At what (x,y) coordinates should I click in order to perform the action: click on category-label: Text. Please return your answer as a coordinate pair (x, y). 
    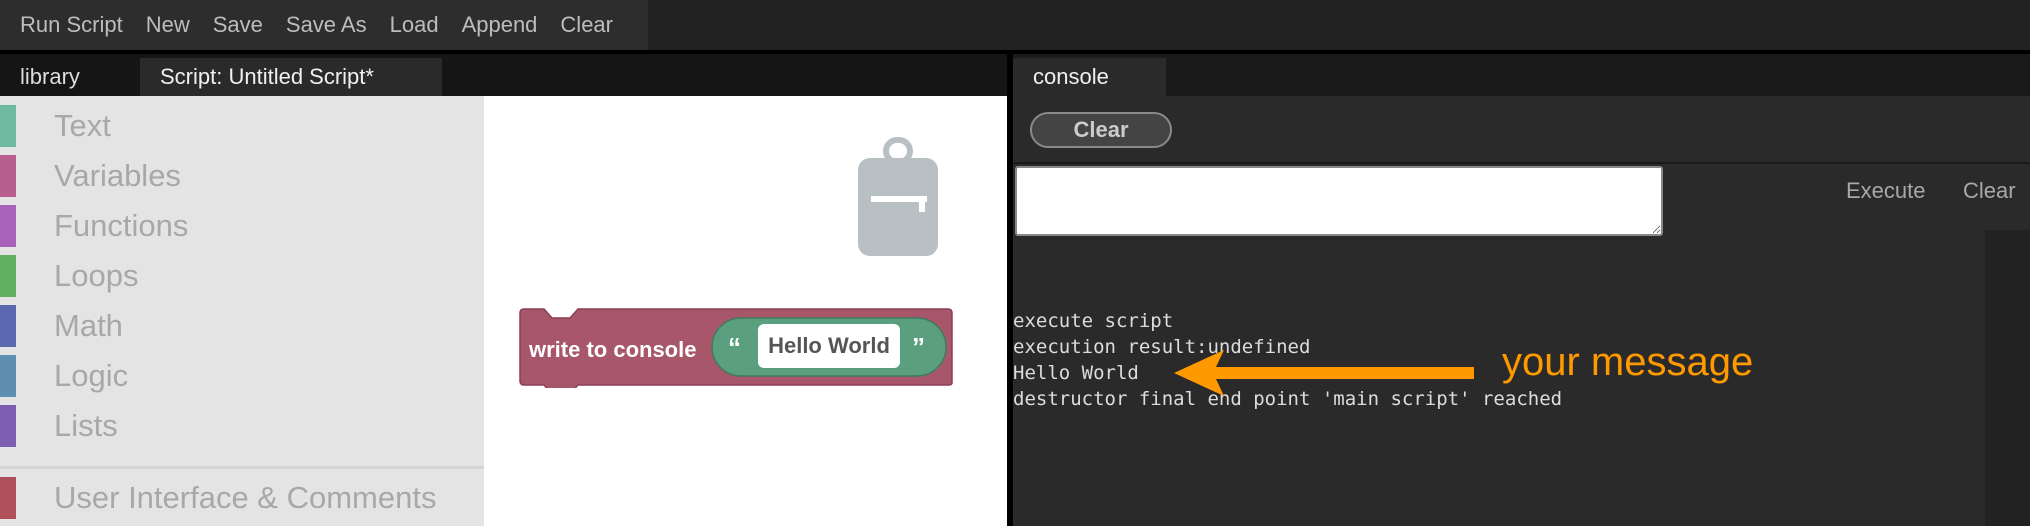
    Looking at the image, I should click on (82, 125).